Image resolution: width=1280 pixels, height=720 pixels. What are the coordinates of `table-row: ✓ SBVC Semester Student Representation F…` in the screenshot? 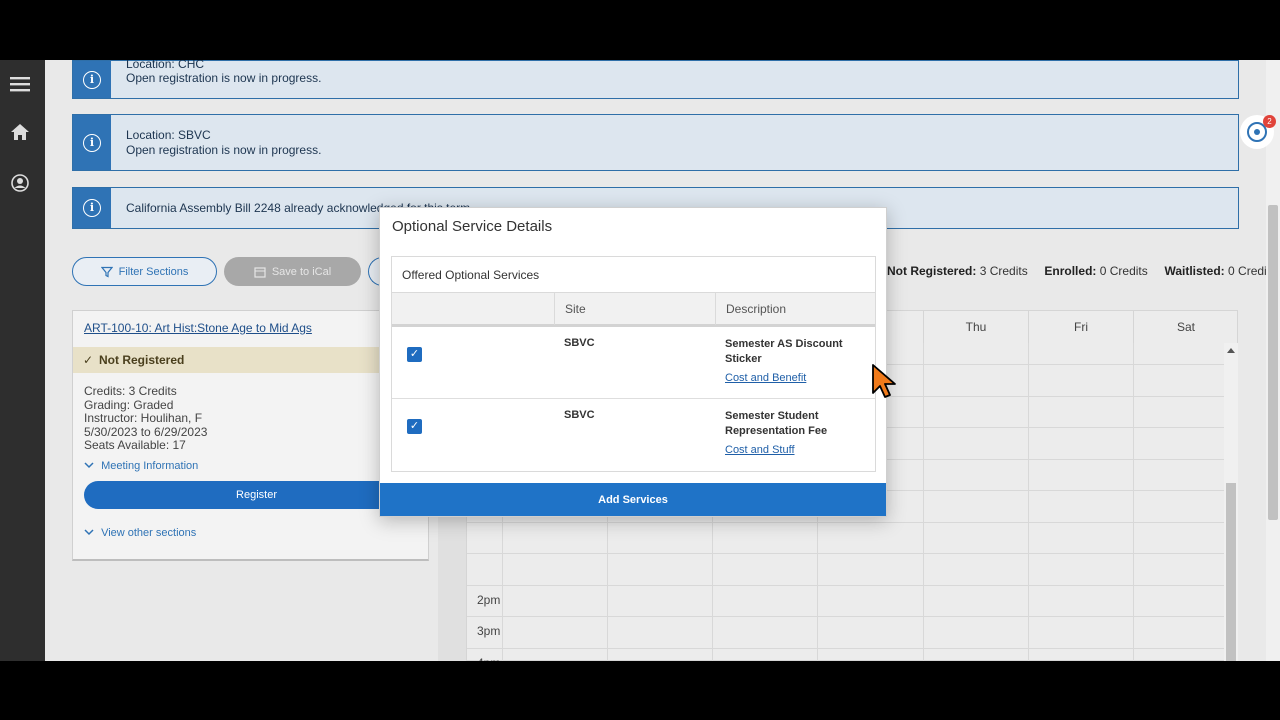 It's located at (633, 435).